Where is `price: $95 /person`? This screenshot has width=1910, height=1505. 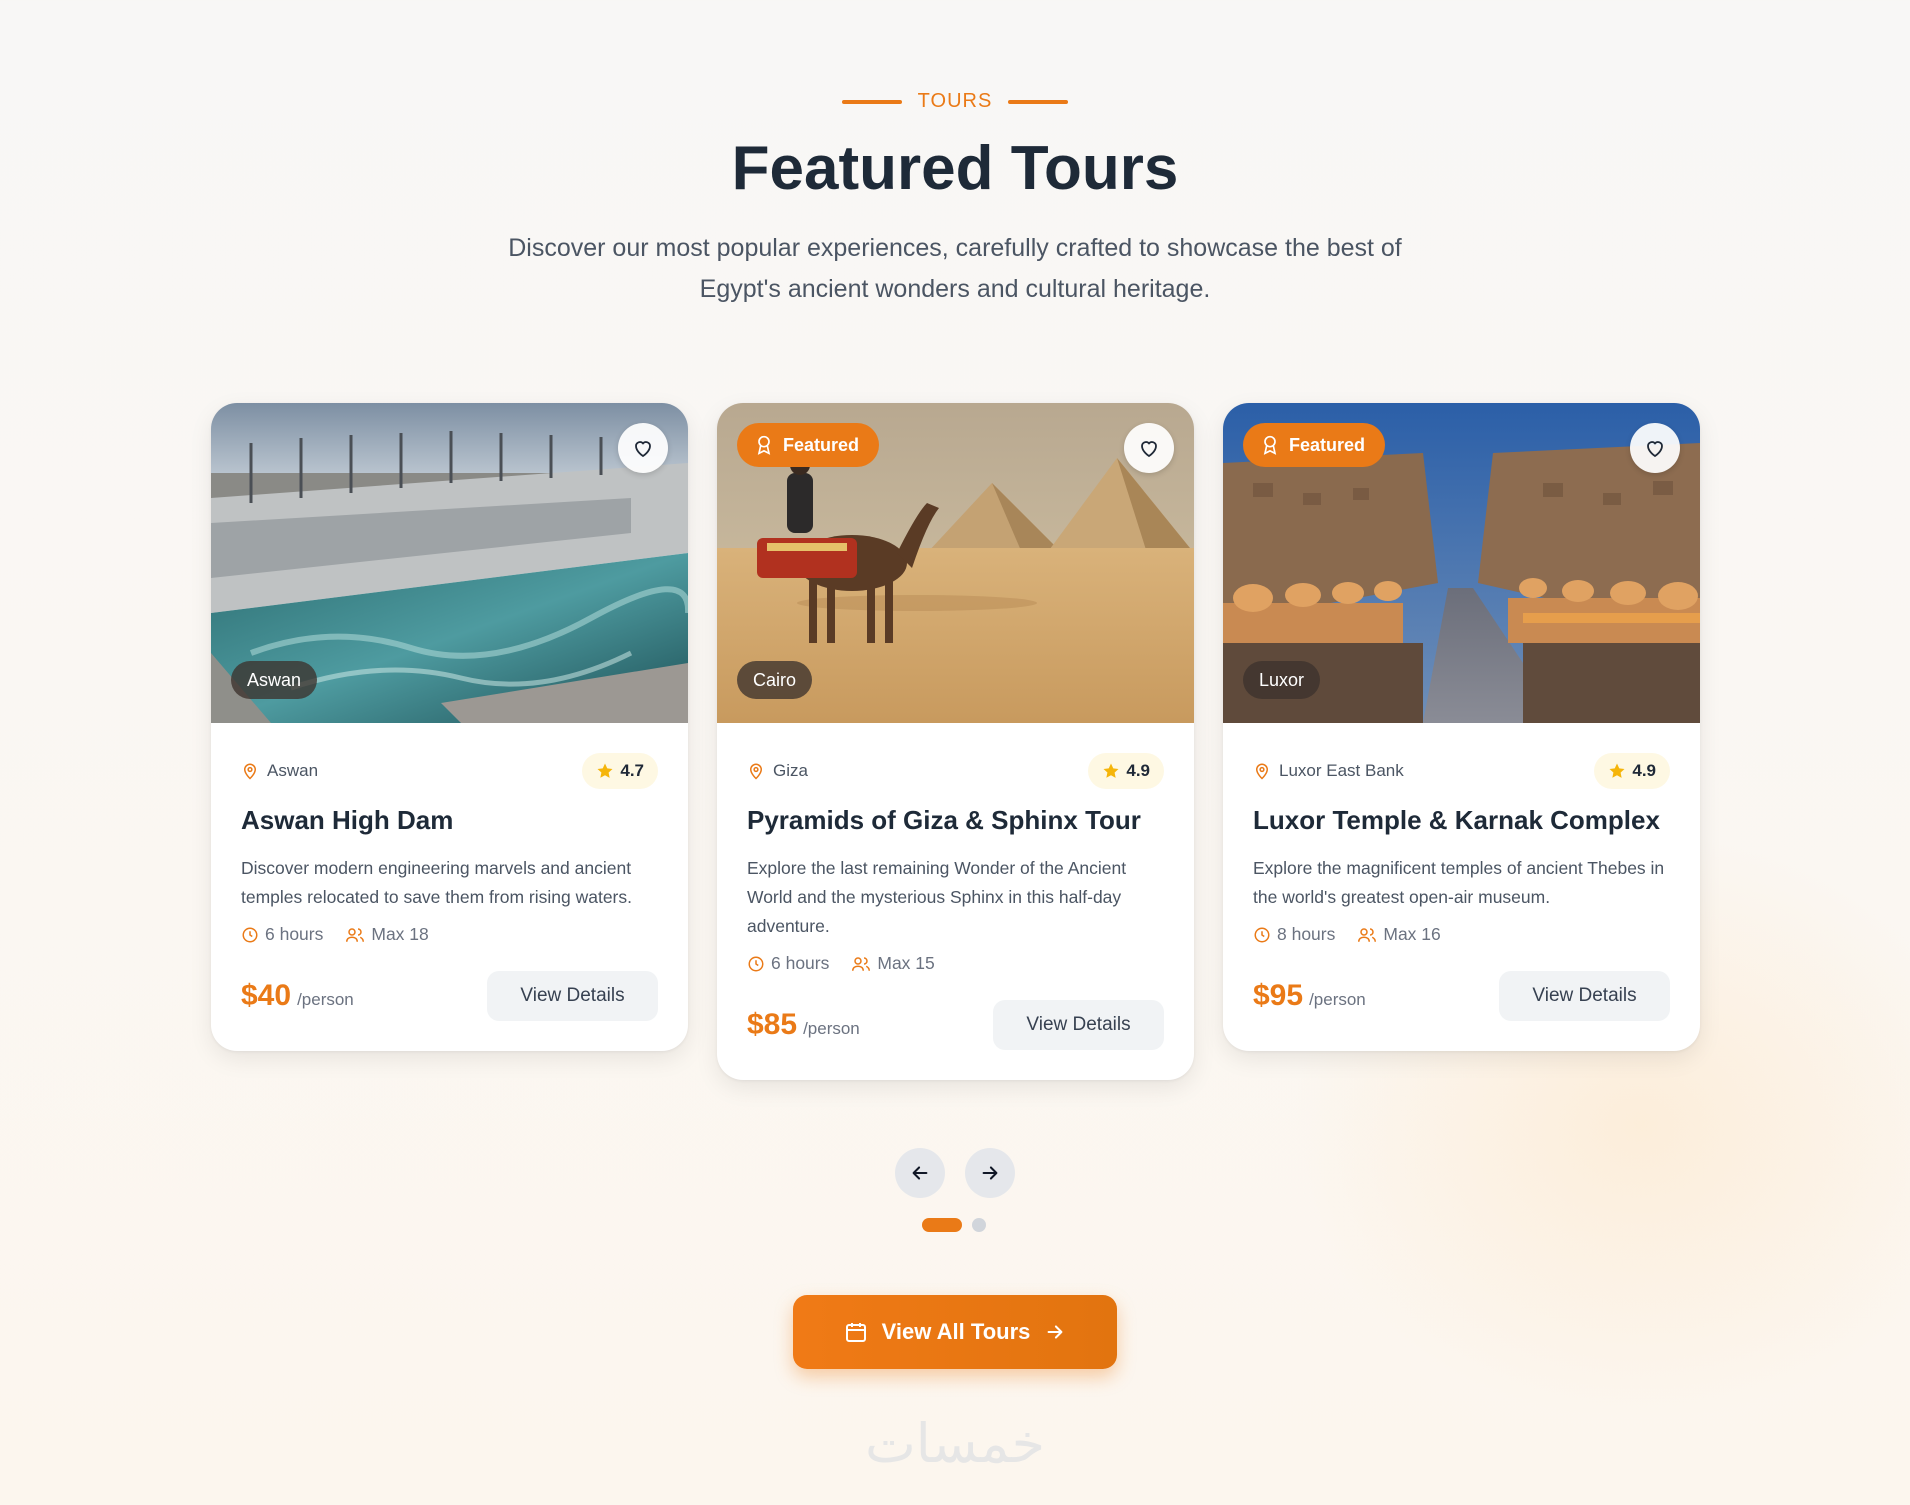 price: $95 /person is located at coordinates (1309, 996).